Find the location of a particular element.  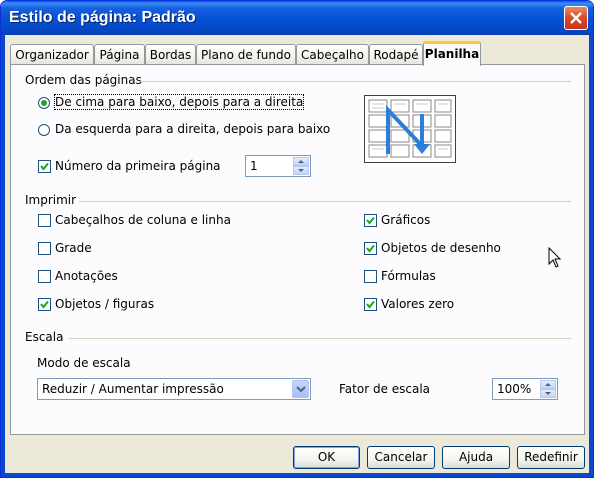

checkbox-grid is located at coordinates (44, 248).